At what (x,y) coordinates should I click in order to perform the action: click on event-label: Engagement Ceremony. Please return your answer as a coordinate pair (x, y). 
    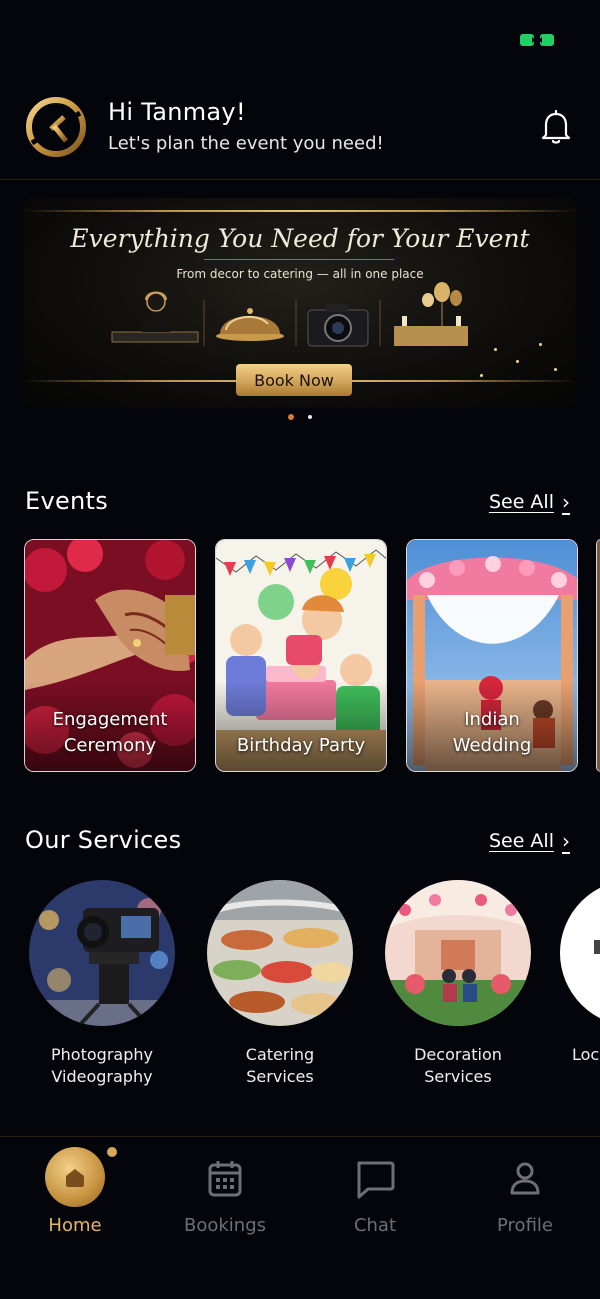
    Looking at the image, I should click on (110, 733).